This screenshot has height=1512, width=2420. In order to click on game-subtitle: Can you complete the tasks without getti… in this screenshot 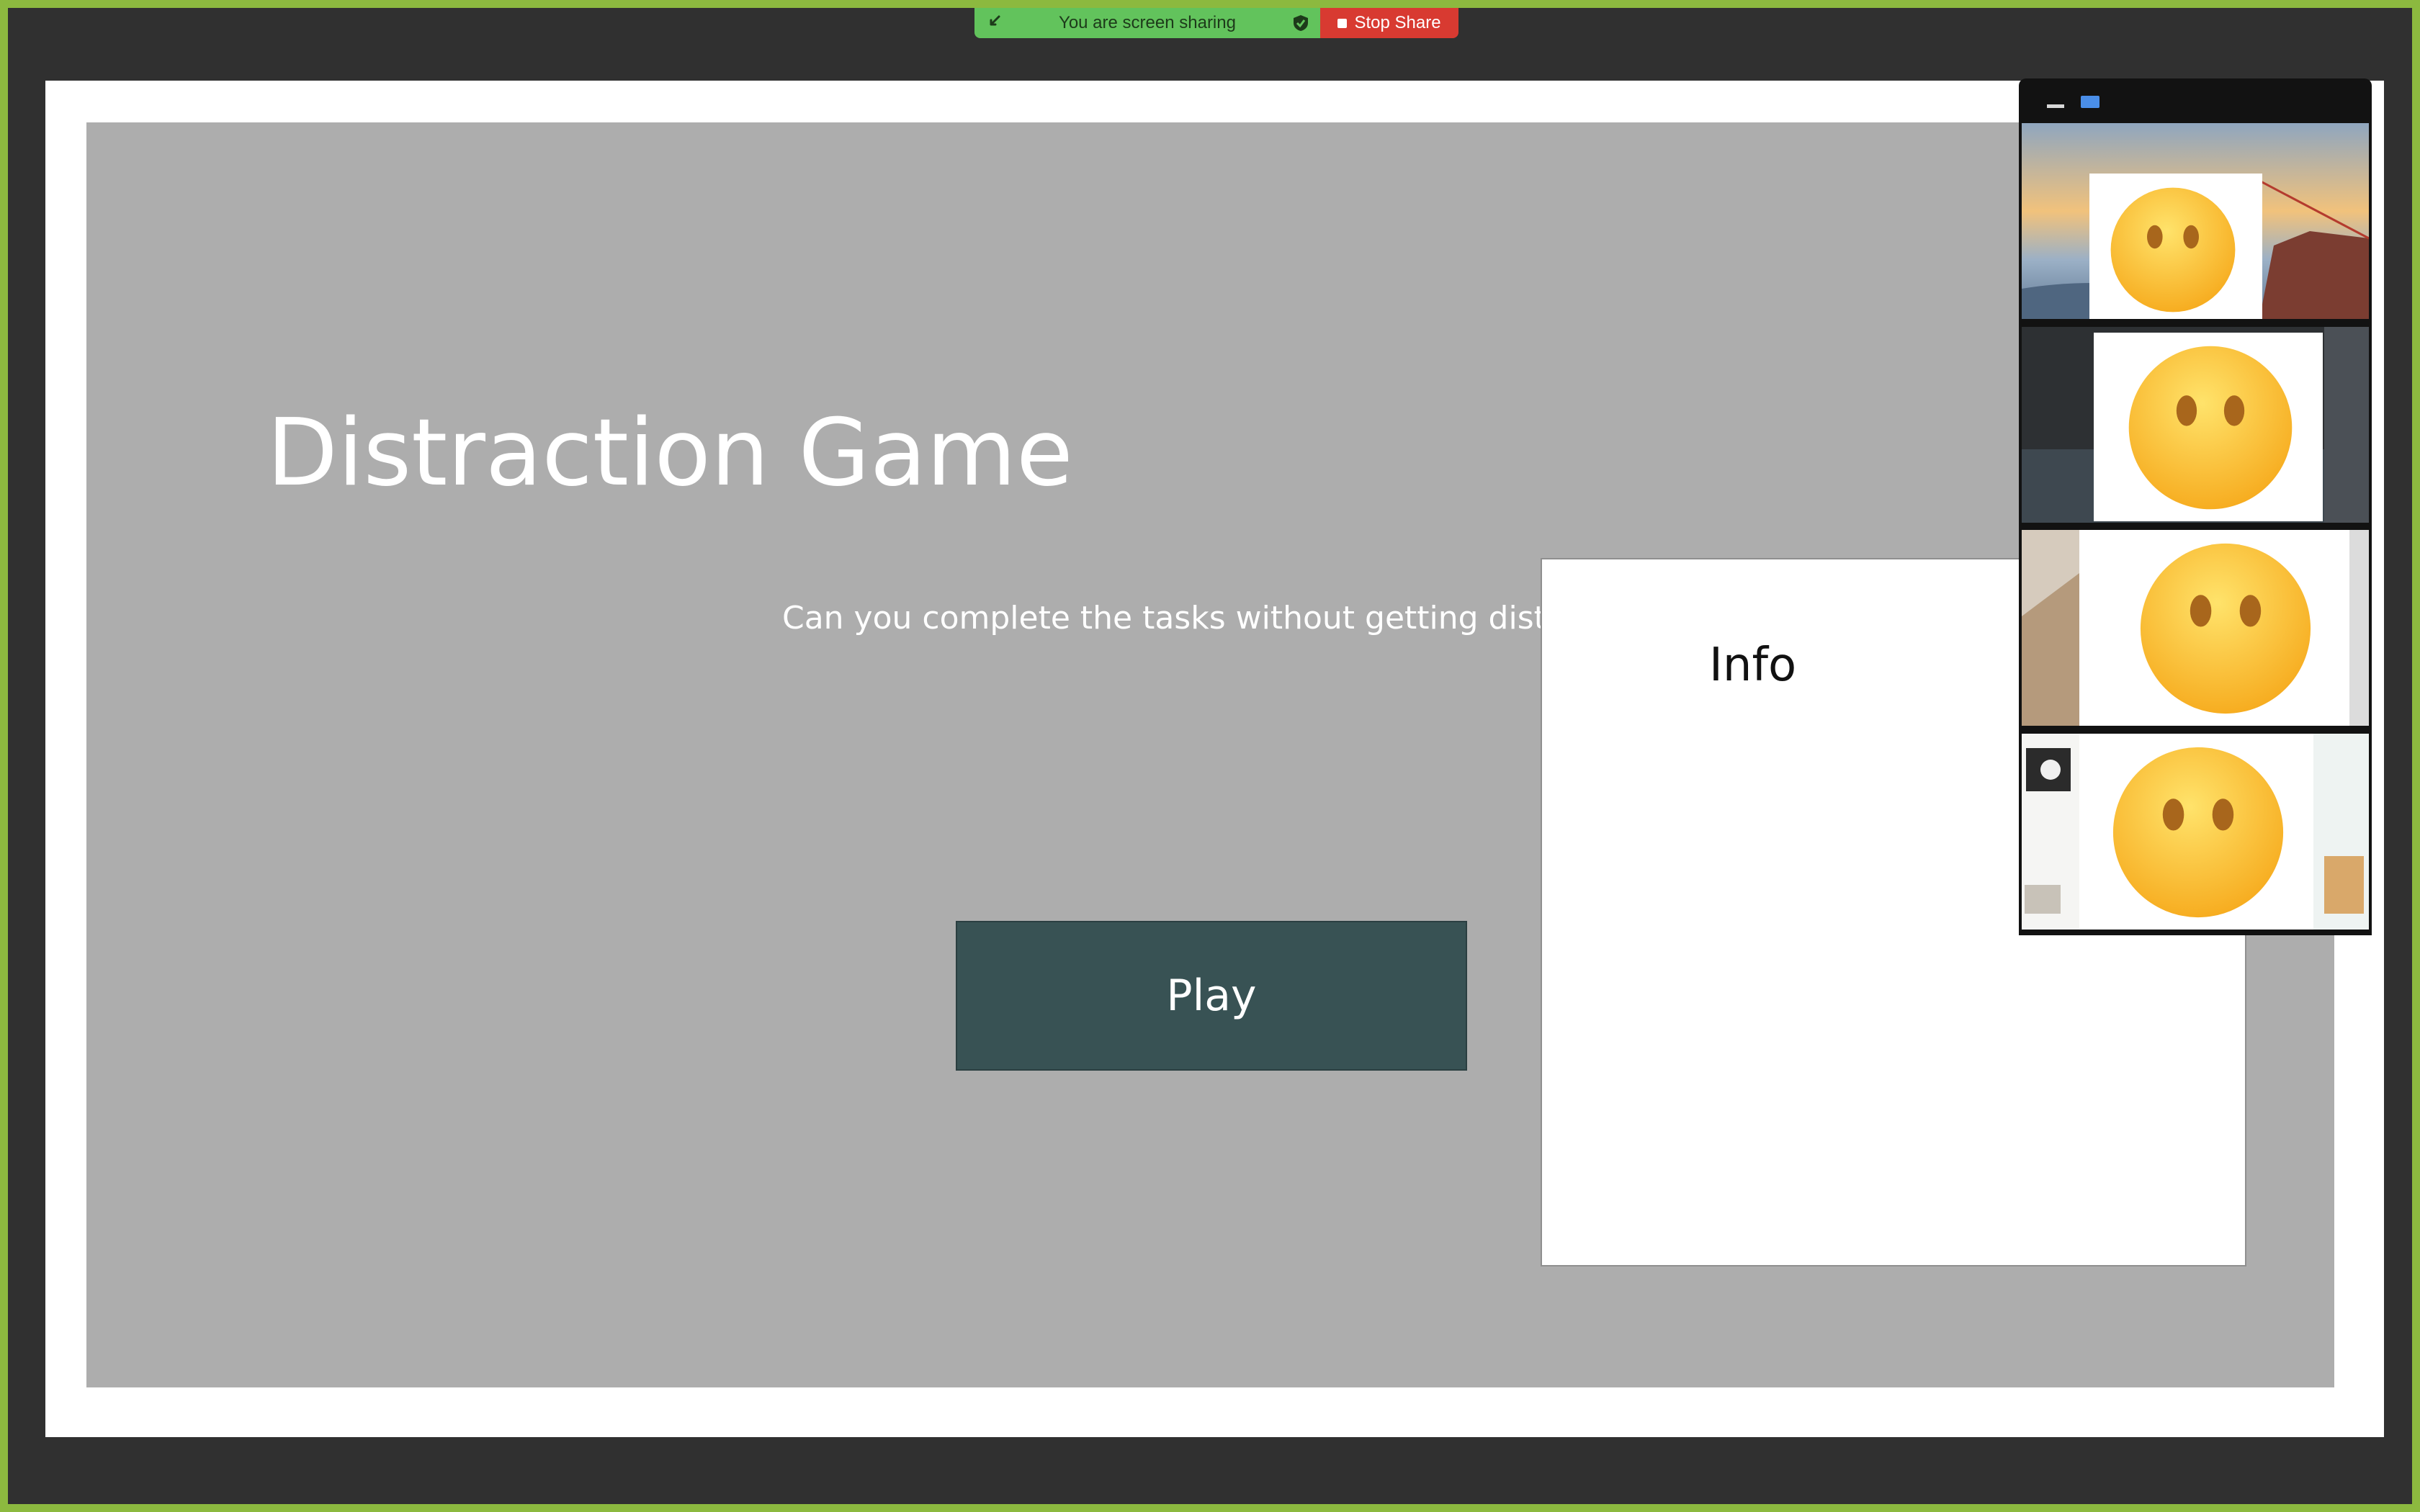, I will do `click(1170, 618)`.